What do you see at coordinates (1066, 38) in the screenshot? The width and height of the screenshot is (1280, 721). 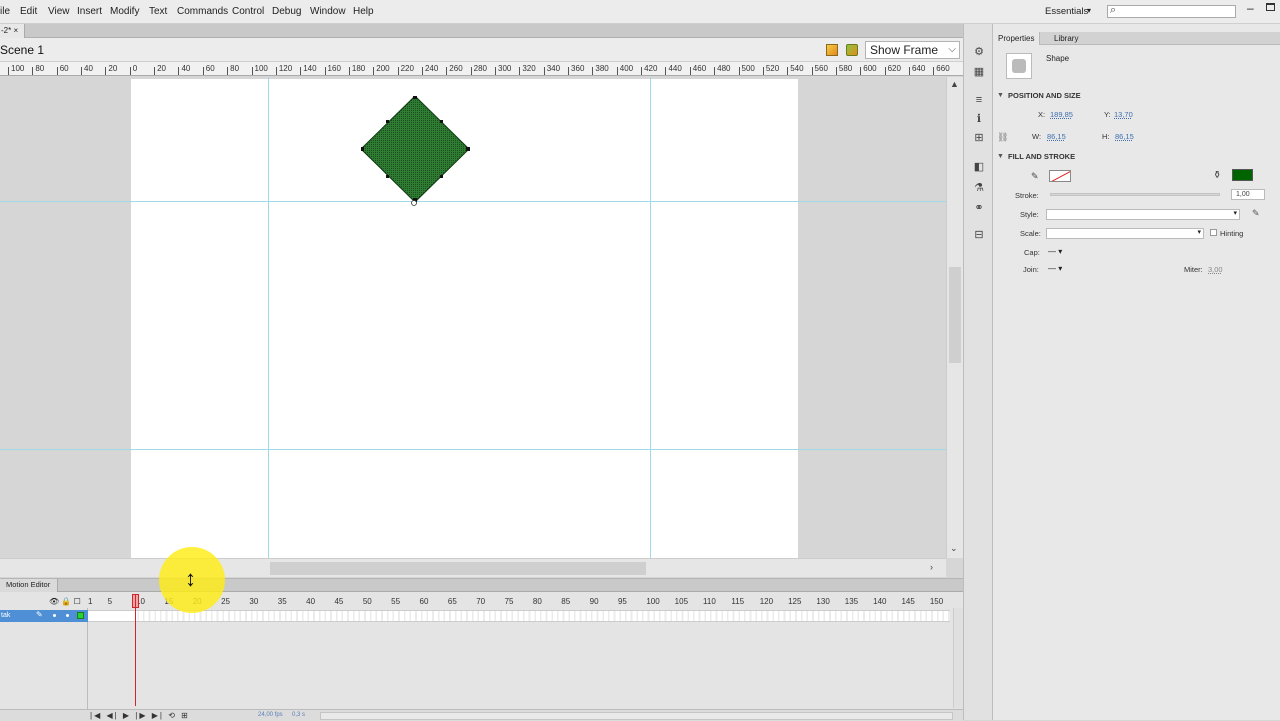 I see `tab-library: Library` at bounding box center [1066, 38].